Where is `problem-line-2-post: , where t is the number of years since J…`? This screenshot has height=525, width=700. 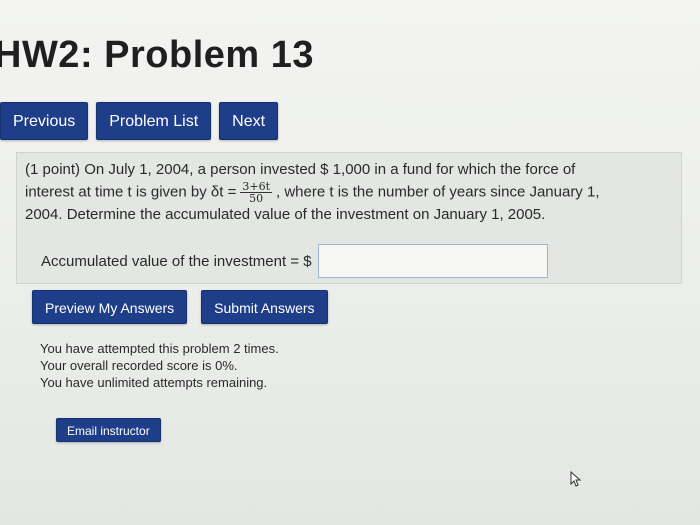
problem-line-2-post: , where t is the number of years since J… is located at coordinates (438, 192).